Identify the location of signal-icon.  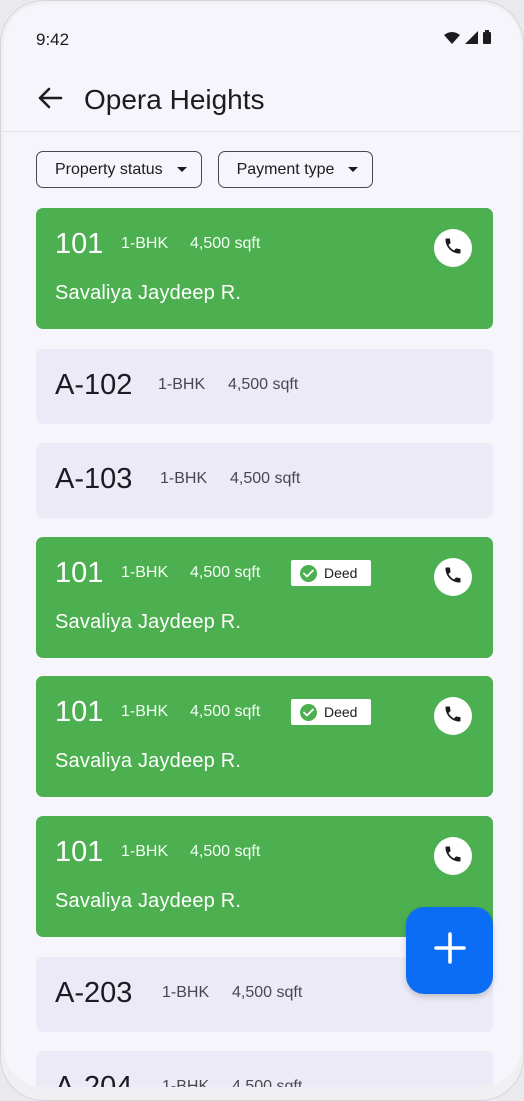
(471, 39).